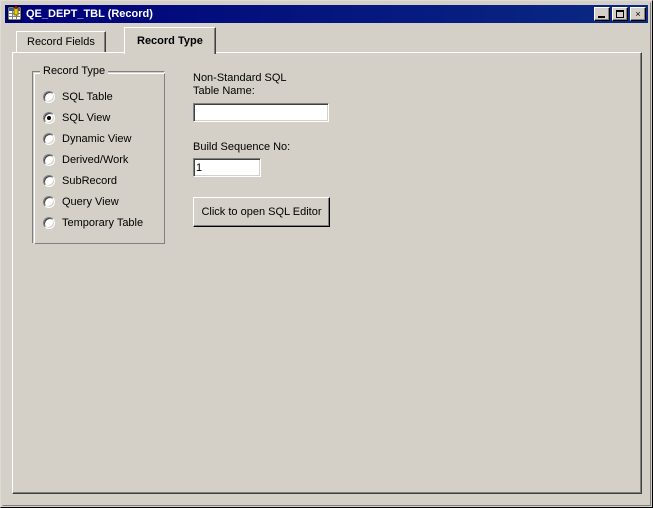 This screenshot has height=508, width=653. I want to click on open-sql-editor-label: Click to open SQL Editor, so click(261, 212).